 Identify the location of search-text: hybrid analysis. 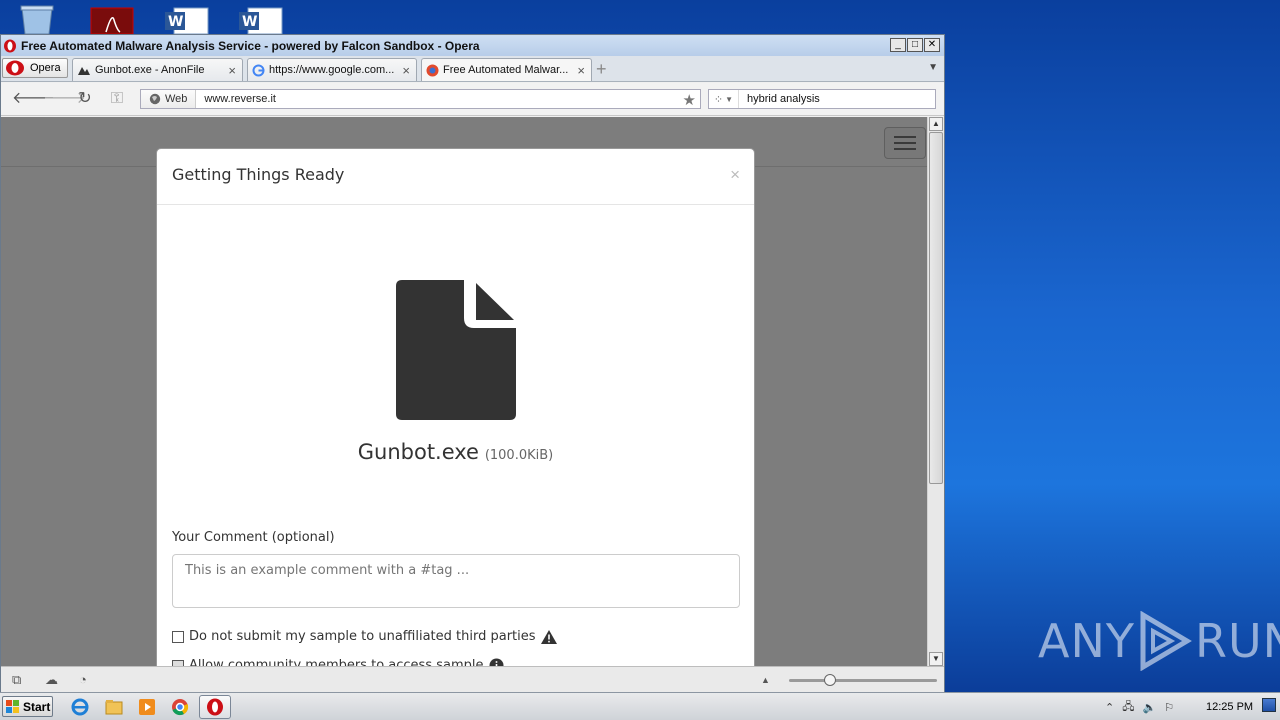
(783, 99).